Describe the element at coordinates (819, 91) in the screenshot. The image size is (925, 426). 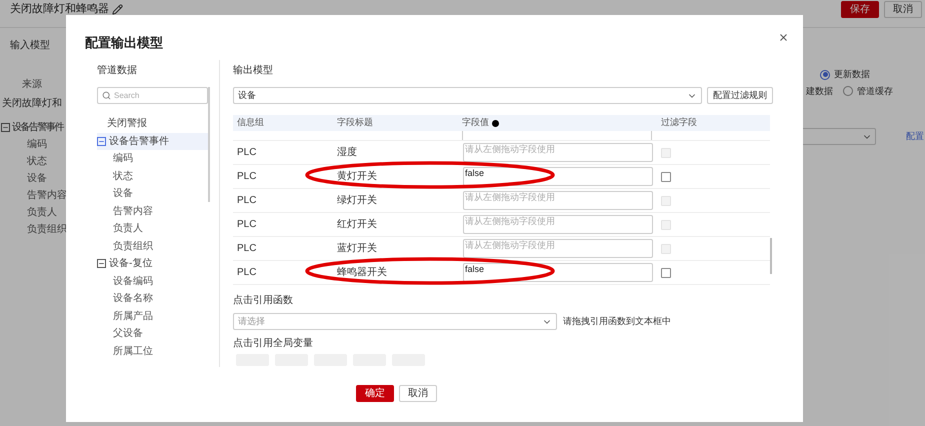
I see `radio-label: 建数据` at that location.